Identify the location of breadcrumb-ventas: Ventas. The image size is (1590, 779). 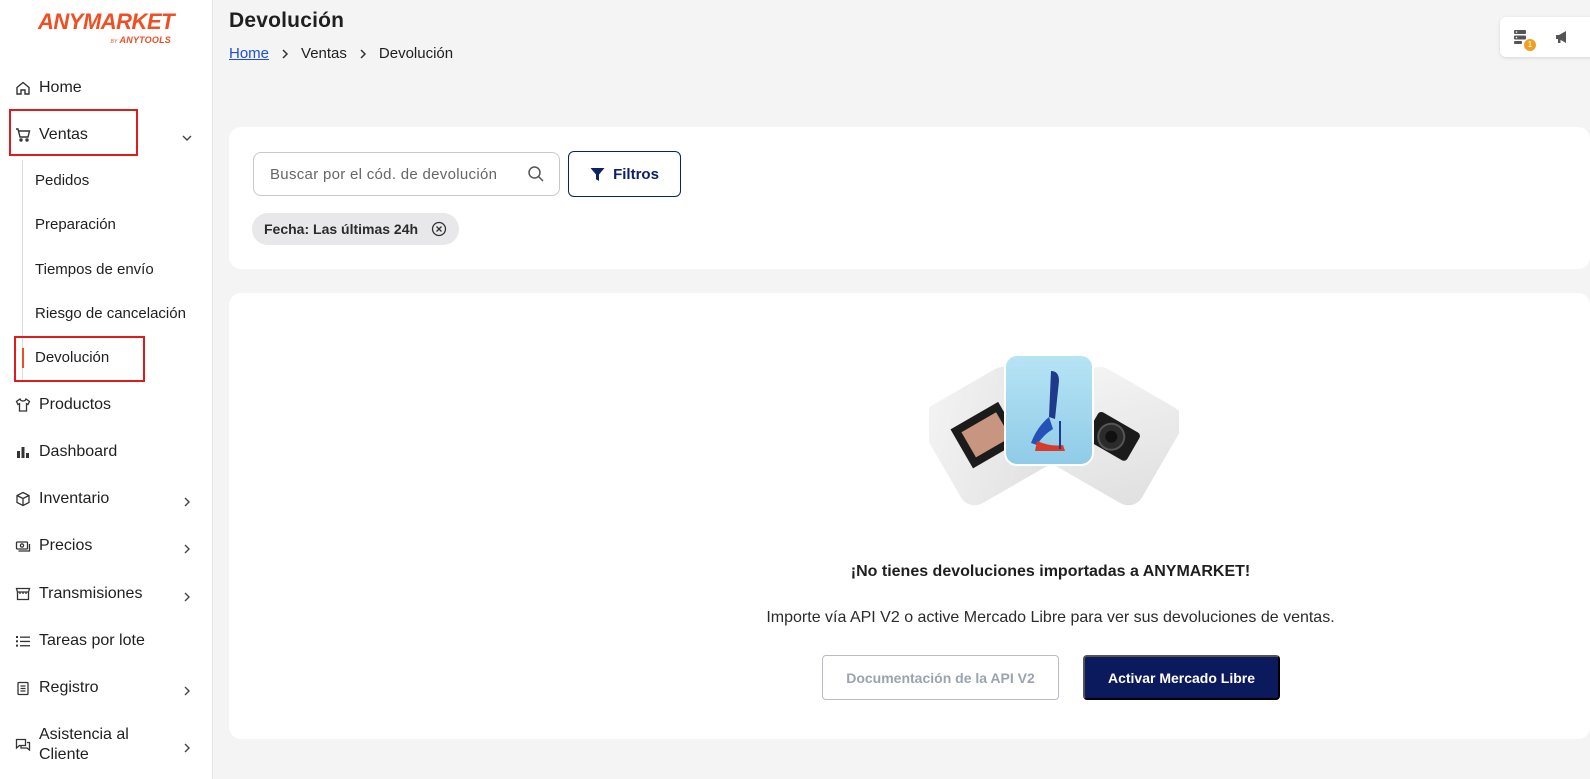
(324, 53).